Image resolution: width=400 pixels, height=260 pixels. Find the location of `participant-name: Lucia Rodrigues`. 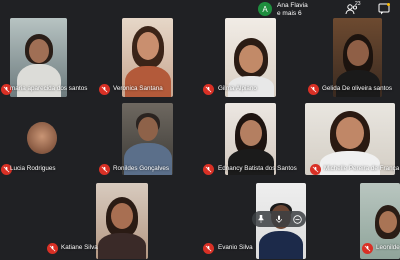

participant-name: Lucia Rodrigues is located at coordinates (33, 168).